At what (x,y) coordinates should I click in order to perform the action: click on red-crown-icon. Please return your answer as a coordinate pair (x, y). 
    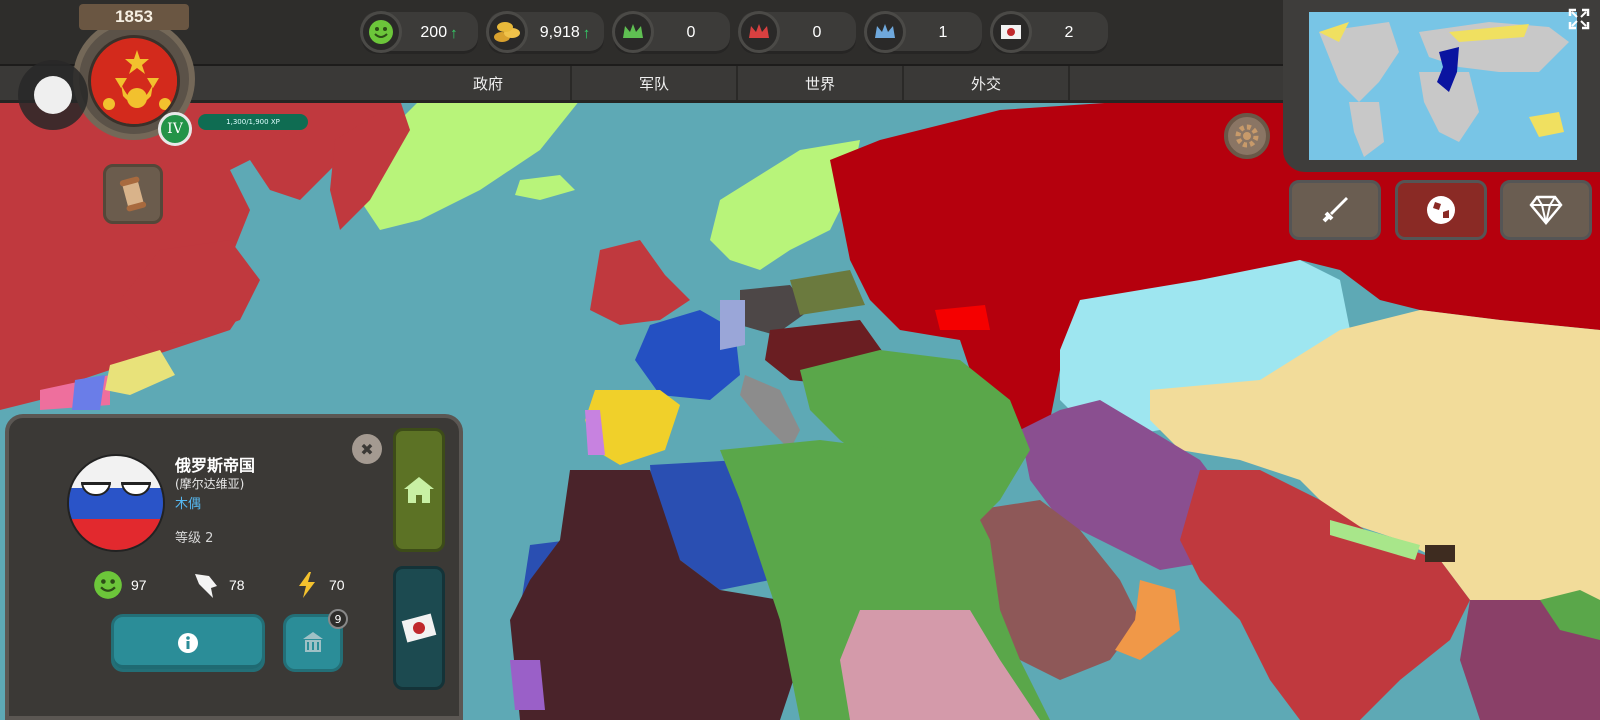
    Looking at the image, I should click on (759, 32).